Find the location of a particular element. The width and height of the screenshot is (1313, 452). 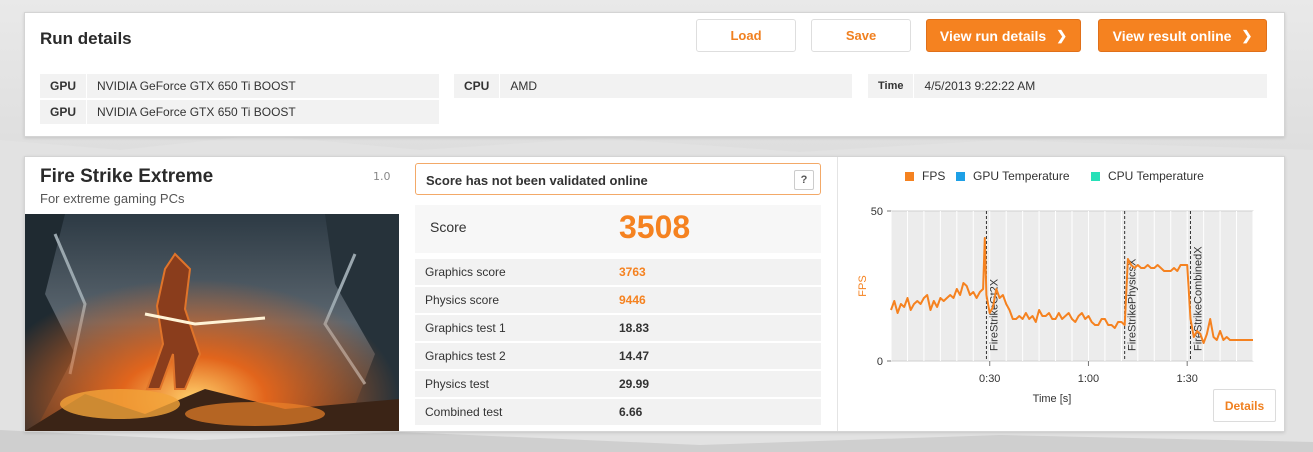

cpu-row: CPU AMD is located at coordinates (653, 86).